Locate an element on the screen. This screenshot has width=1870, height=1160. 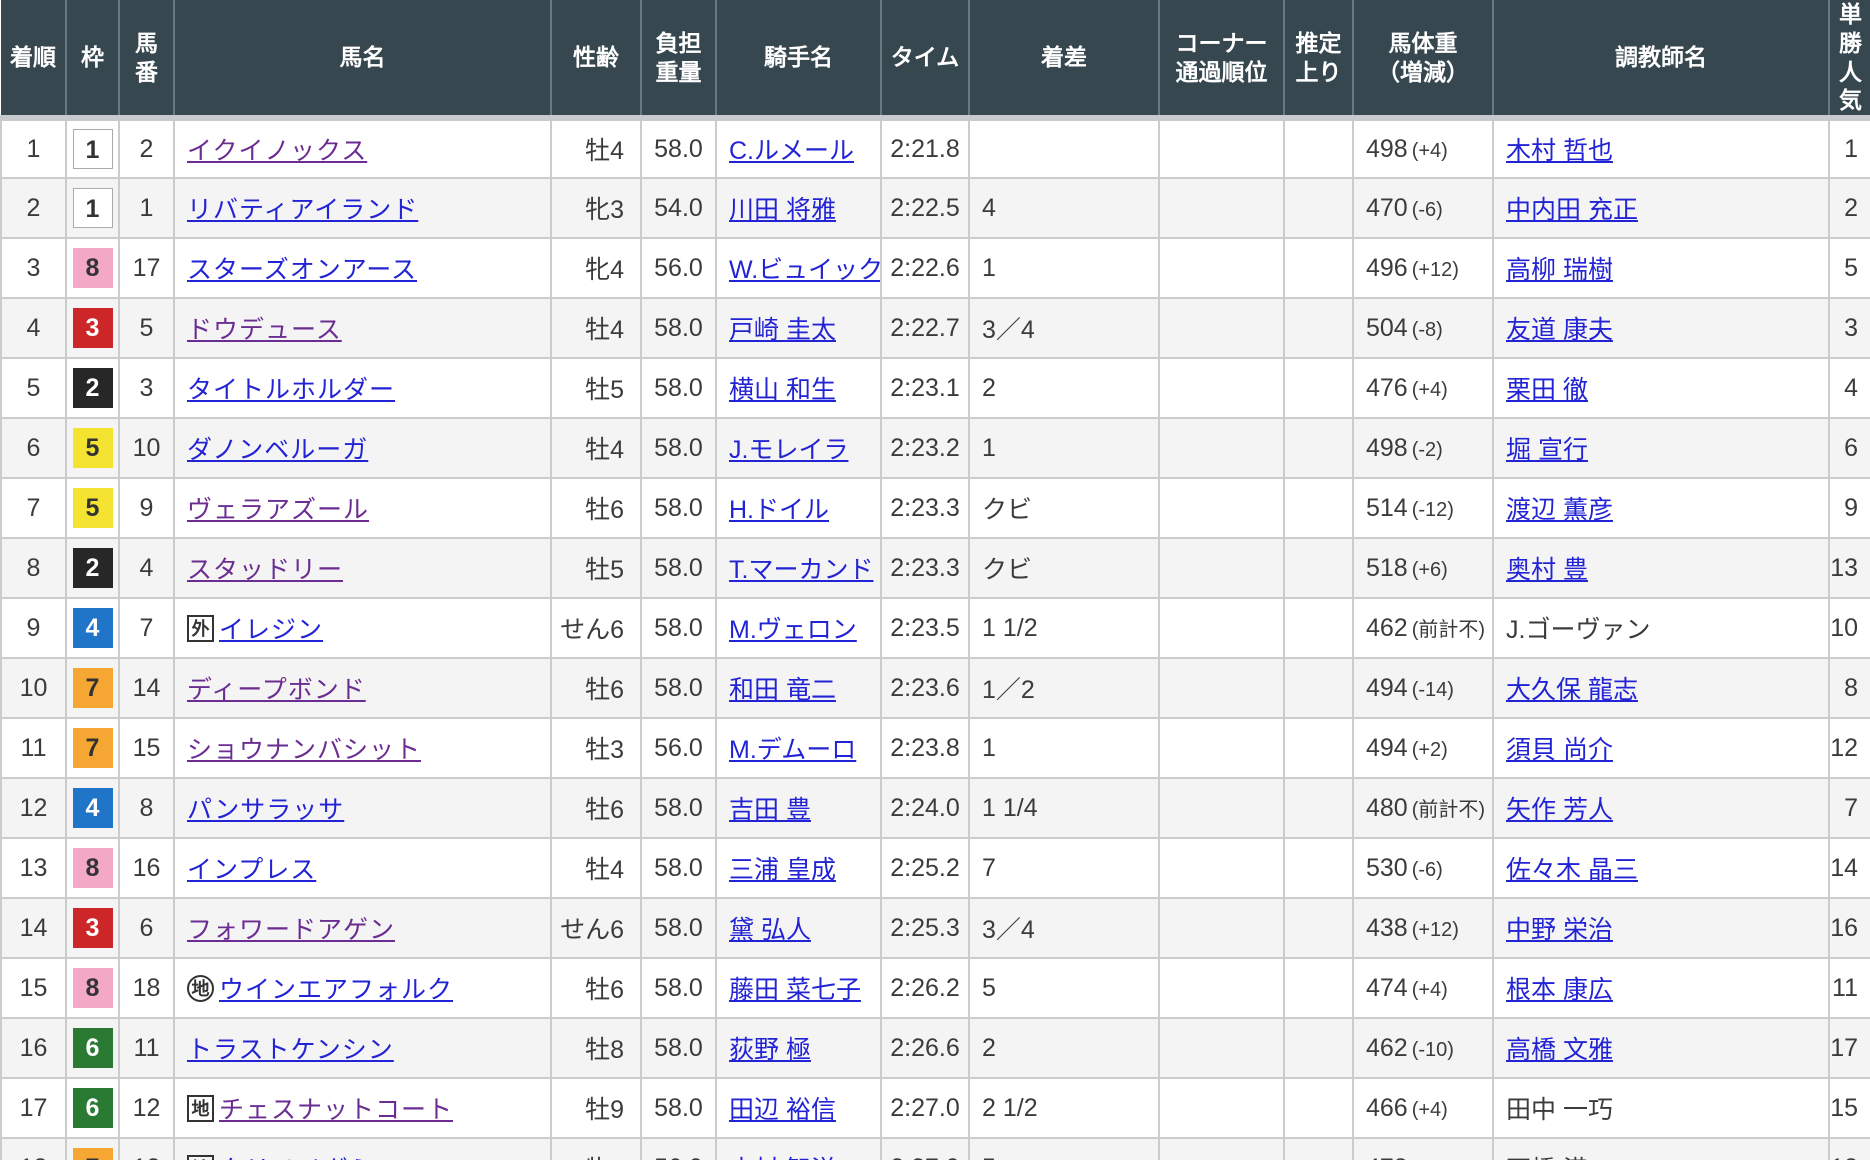
horse-link: クリノメガミエース is located at coordinates (335, 1158).